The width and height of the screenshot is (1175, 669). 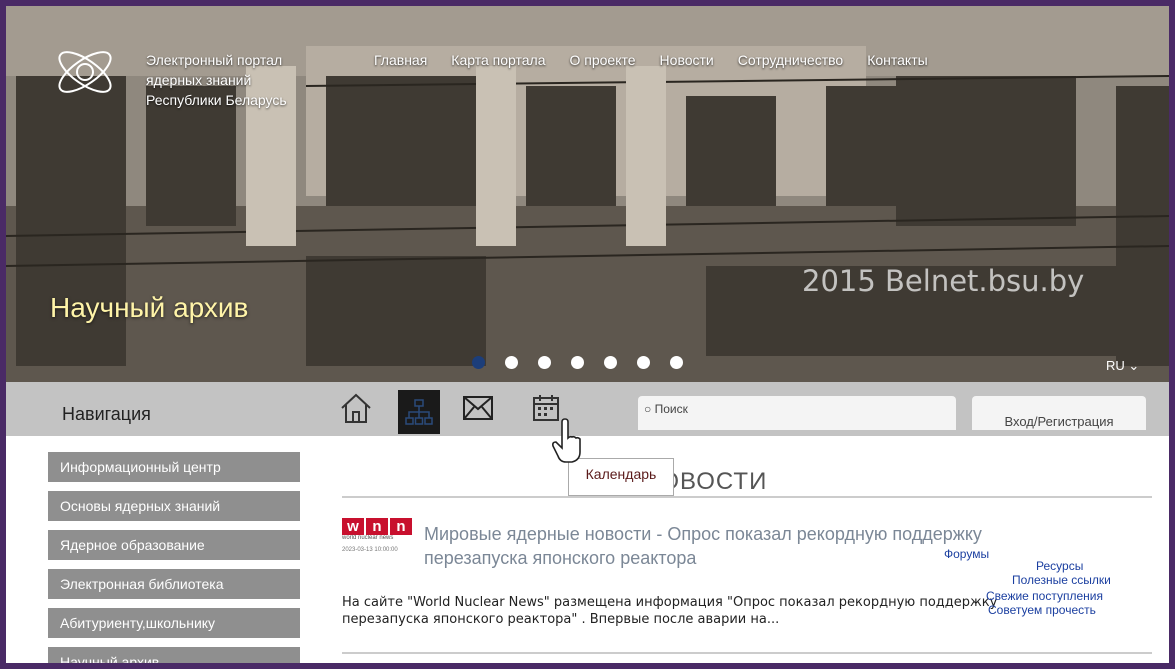 What do you see at coordinates (174, 467) in the screenshot?
I see `sidebar-item-info-center: Информационный центр` at bounding box center [174, 467].